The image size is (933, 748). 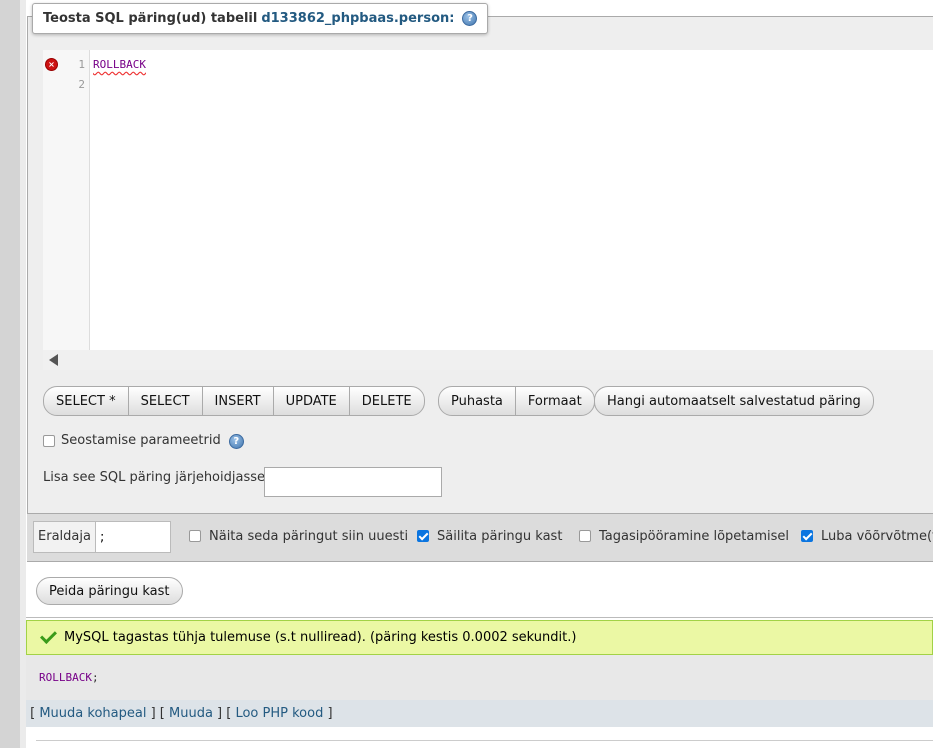 What do you see at coordinates (48, 635) in the screenshot?
I see `check-icon` at bounding box center [48, 635].